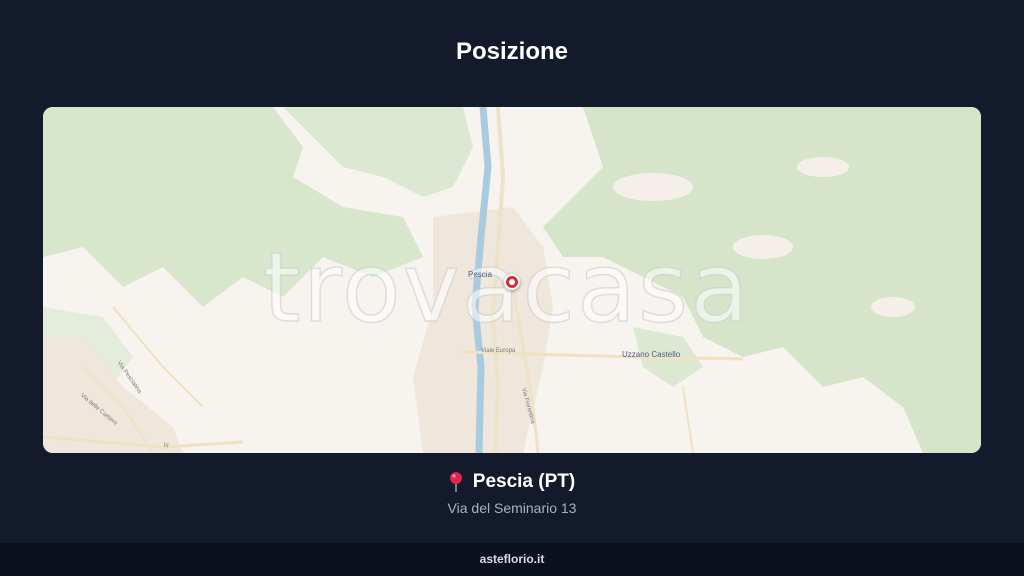  What do you see at coordinates (512, 51) in the screenshot?
I see `page-title: Posizione` at bounding box center [512, 51].